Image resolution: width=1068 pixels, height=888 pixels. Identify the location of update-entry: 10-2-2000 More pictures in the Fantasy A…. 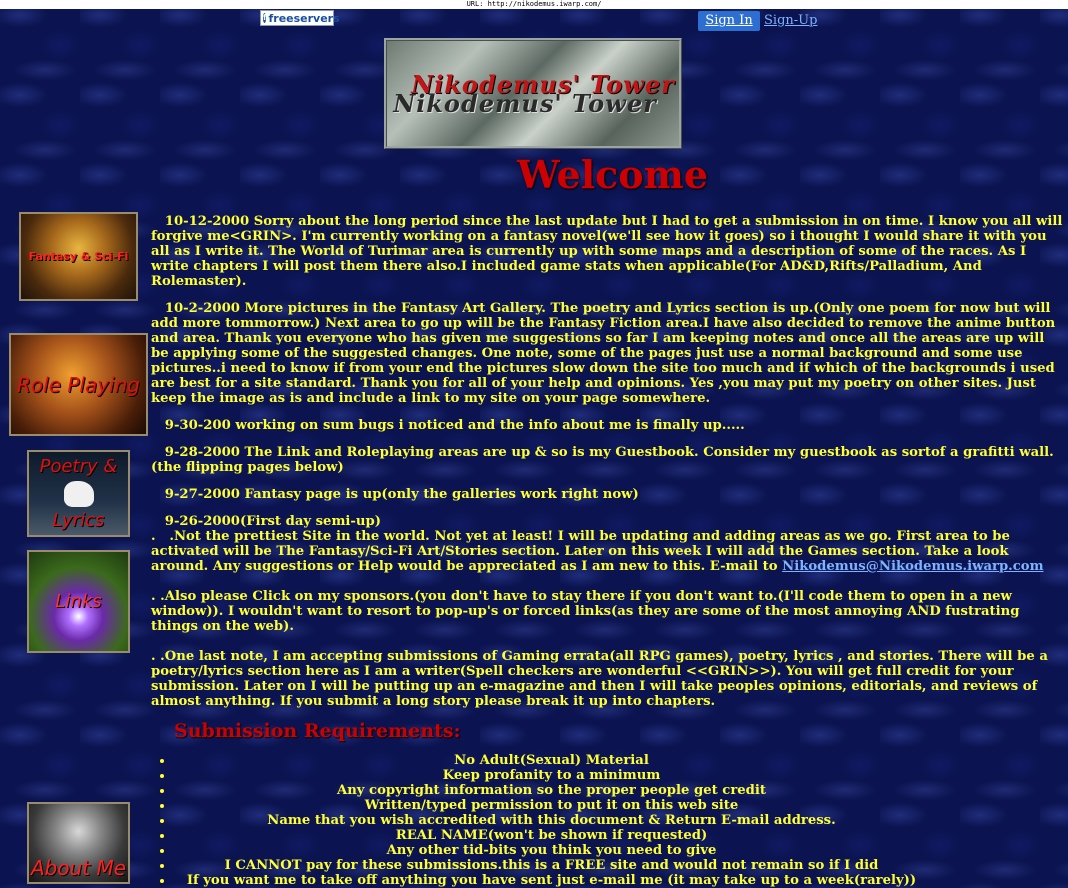
(603, 353).